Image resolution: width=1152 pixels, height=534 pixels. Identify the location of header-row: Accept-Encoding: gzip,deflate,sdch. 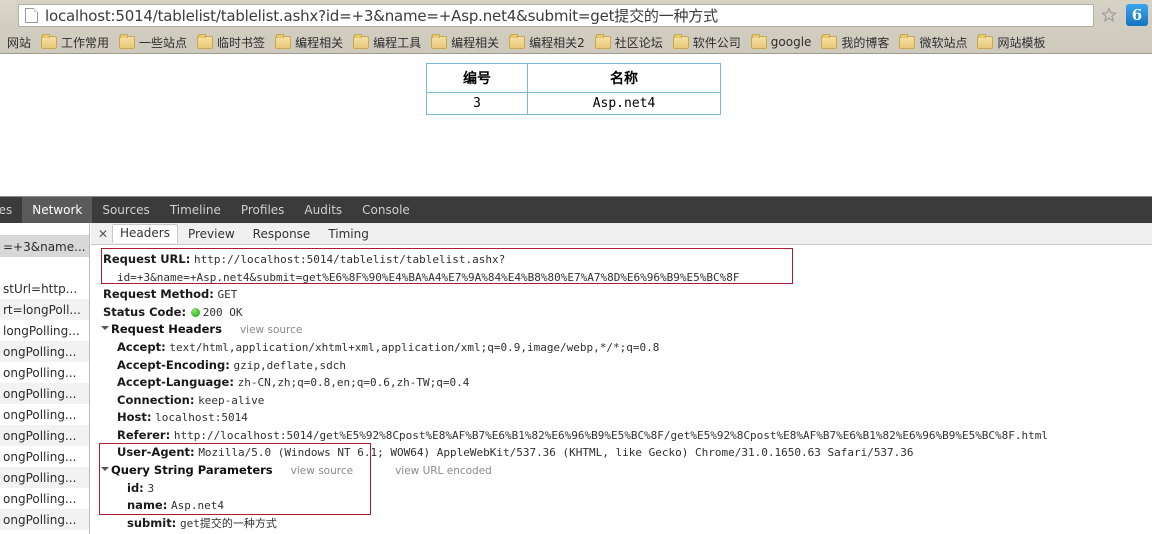
(627, 366).